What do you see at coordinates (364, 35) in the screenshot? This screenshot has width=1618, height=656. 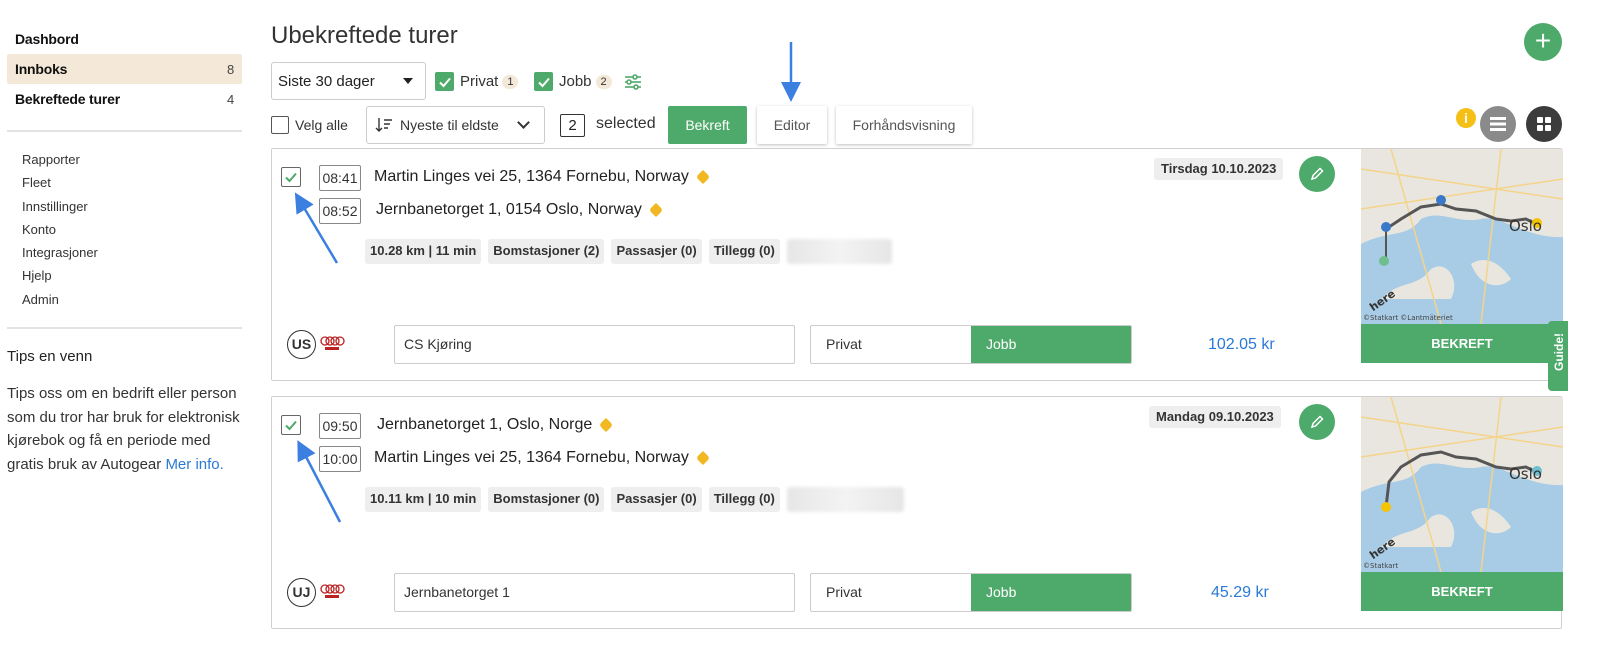 I see `page-title: Ubekreftede turer` at bounding box center [364, 35].